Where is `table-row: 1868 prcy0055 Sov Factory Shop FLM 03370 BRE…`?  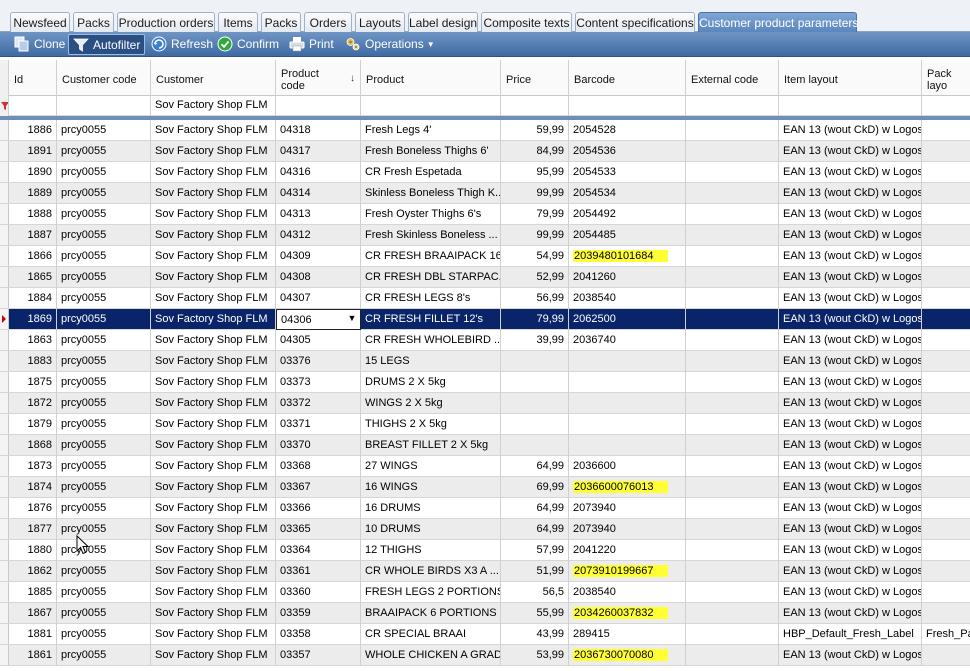
table-row: 1868 prcy0055 Sov Factory Shop FLM 03370 BRE… is located at coordinates (485, 445).